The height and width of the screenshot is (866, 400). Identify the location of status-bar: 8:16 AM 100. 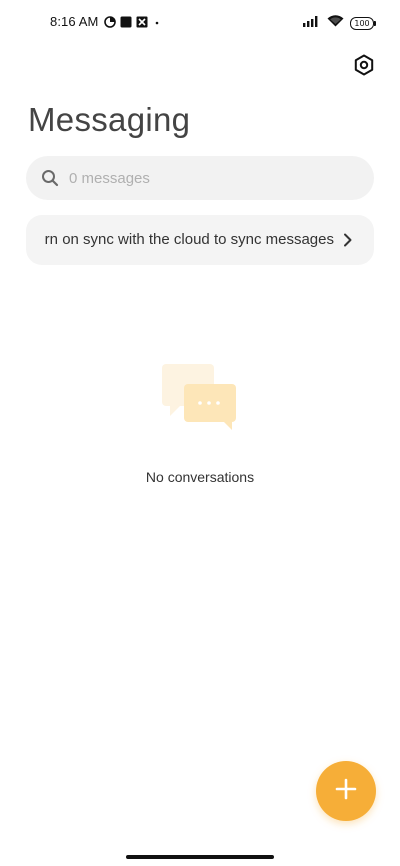
(200, 22).